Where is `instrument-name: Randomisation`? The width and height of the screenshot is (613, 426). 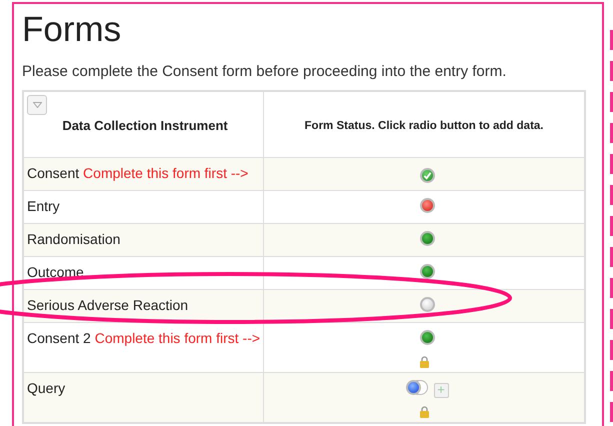 instrument-name: Randomisation is located at coordinates (73, 238).